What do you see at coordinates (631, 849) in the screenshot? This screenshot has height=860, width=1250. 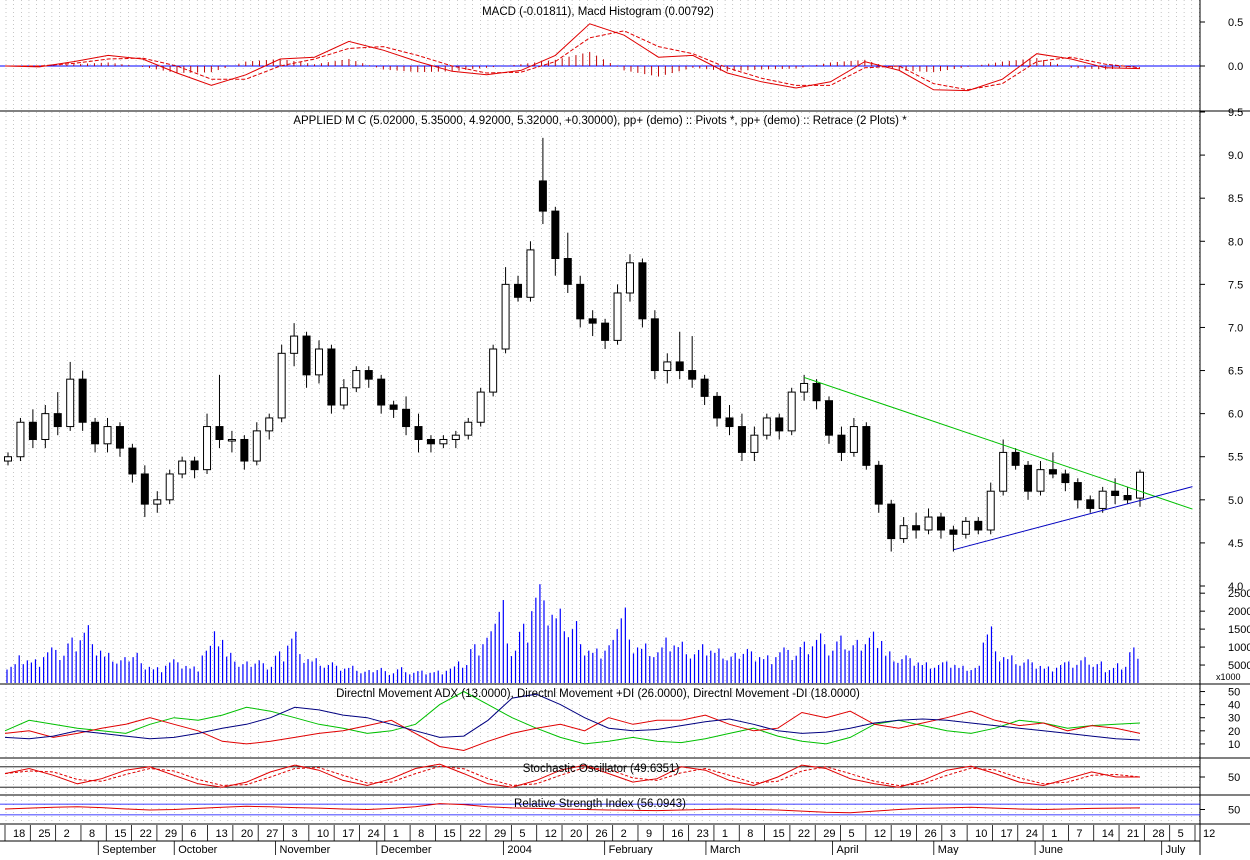 I see `month-label: February` at bounding box center [631, 849].